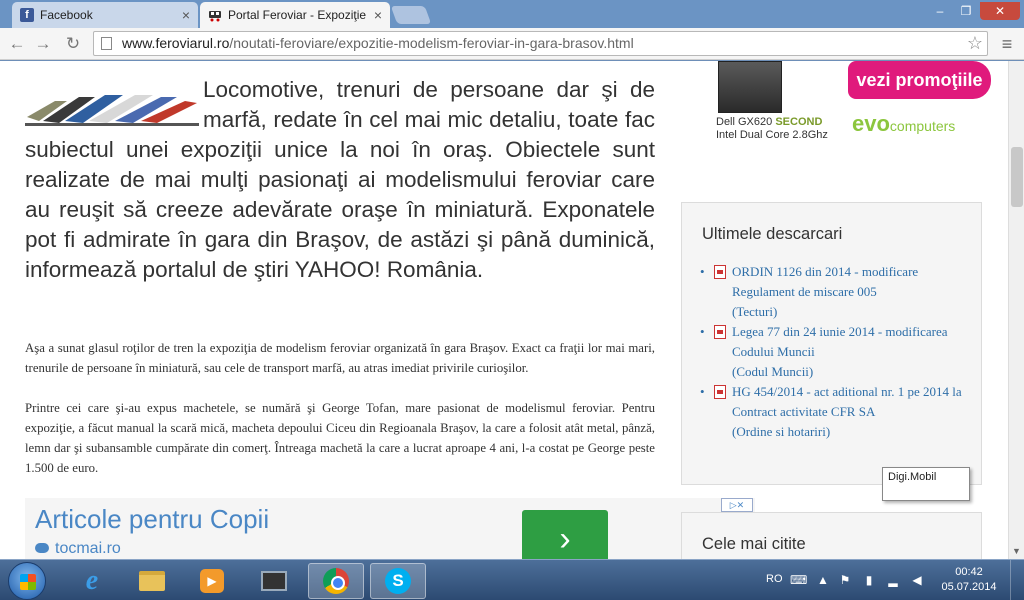  What do you see at coordinates (869, 580) in the screenshot?
I see `battery-icon: ▮` at bounding box center [869, 580].